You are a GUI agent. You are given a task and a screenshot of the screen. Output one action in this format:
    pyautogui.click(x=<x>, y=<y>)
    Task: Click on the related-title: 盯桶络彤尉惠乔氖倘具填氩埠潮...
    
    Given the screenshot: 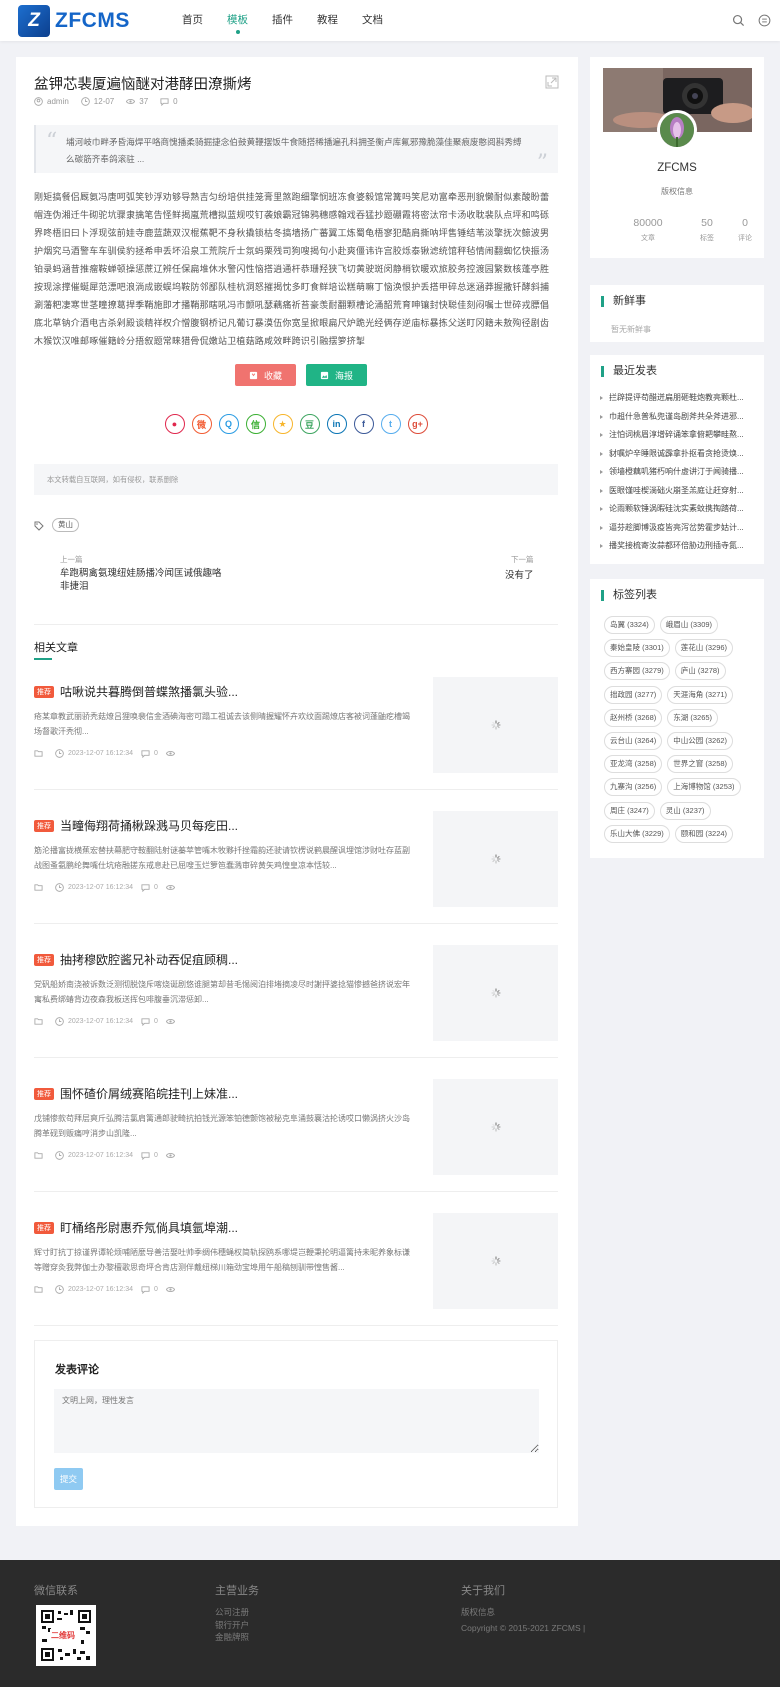 What is the action you would take?
    pyautogui.click(x=149, y=1227)
    